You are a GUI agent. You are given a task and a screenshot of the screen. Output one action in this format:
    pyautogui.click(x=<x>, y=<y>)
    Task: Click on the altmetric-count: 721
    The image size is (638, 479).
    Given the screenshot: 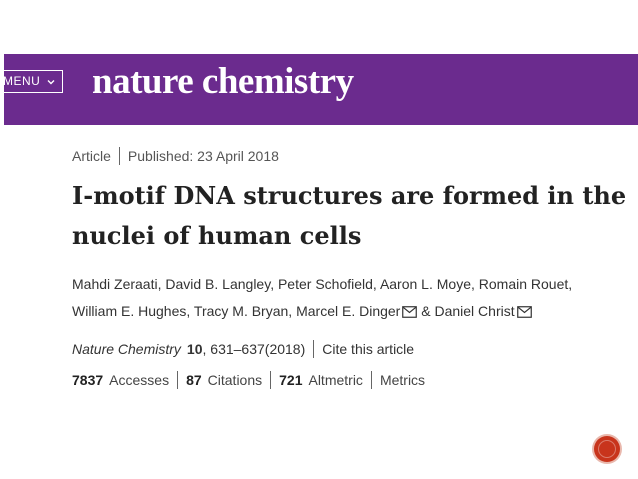 What is the action you would take?
    pyautogui.click(x=291, y=380)
    